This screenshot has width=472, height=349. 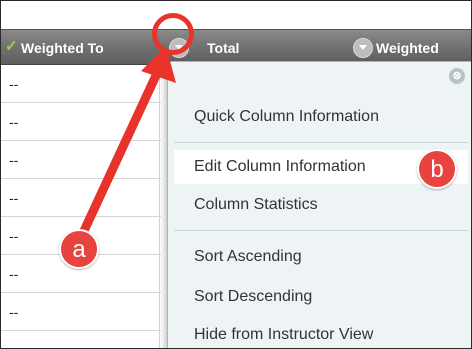 What do you see at coordinates (159, 206) in the screenshot?
I see `column-divider` at bounding box center [159, 206].